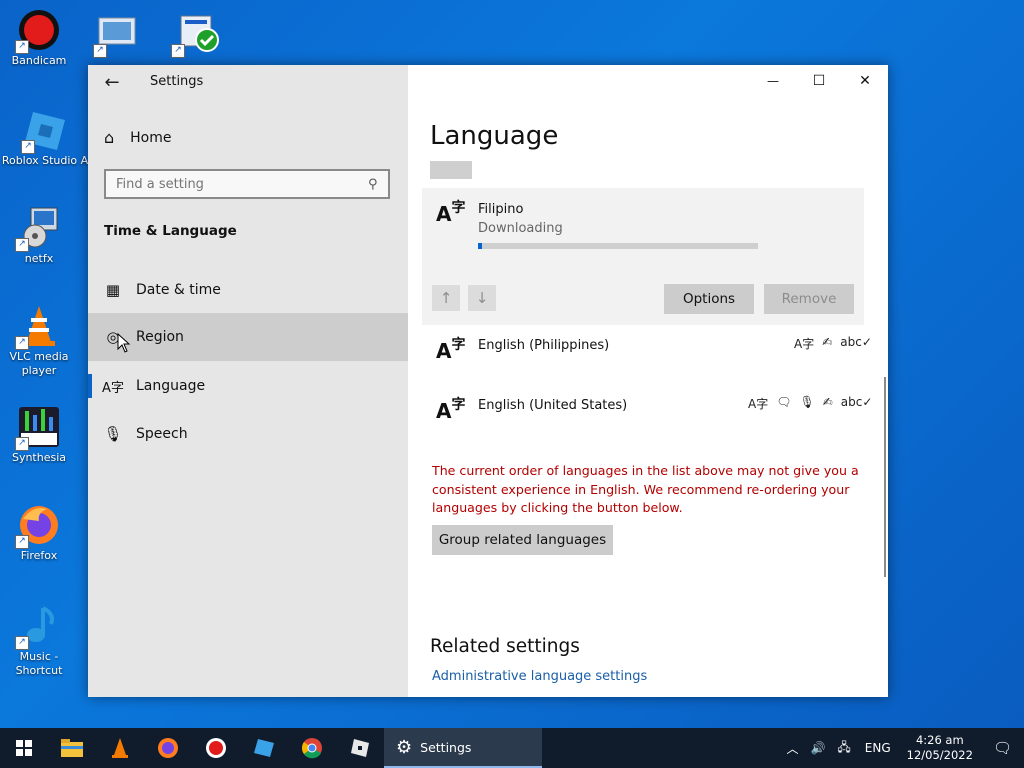  I want to click on section-heading: Time & Language, so click(170, 231).